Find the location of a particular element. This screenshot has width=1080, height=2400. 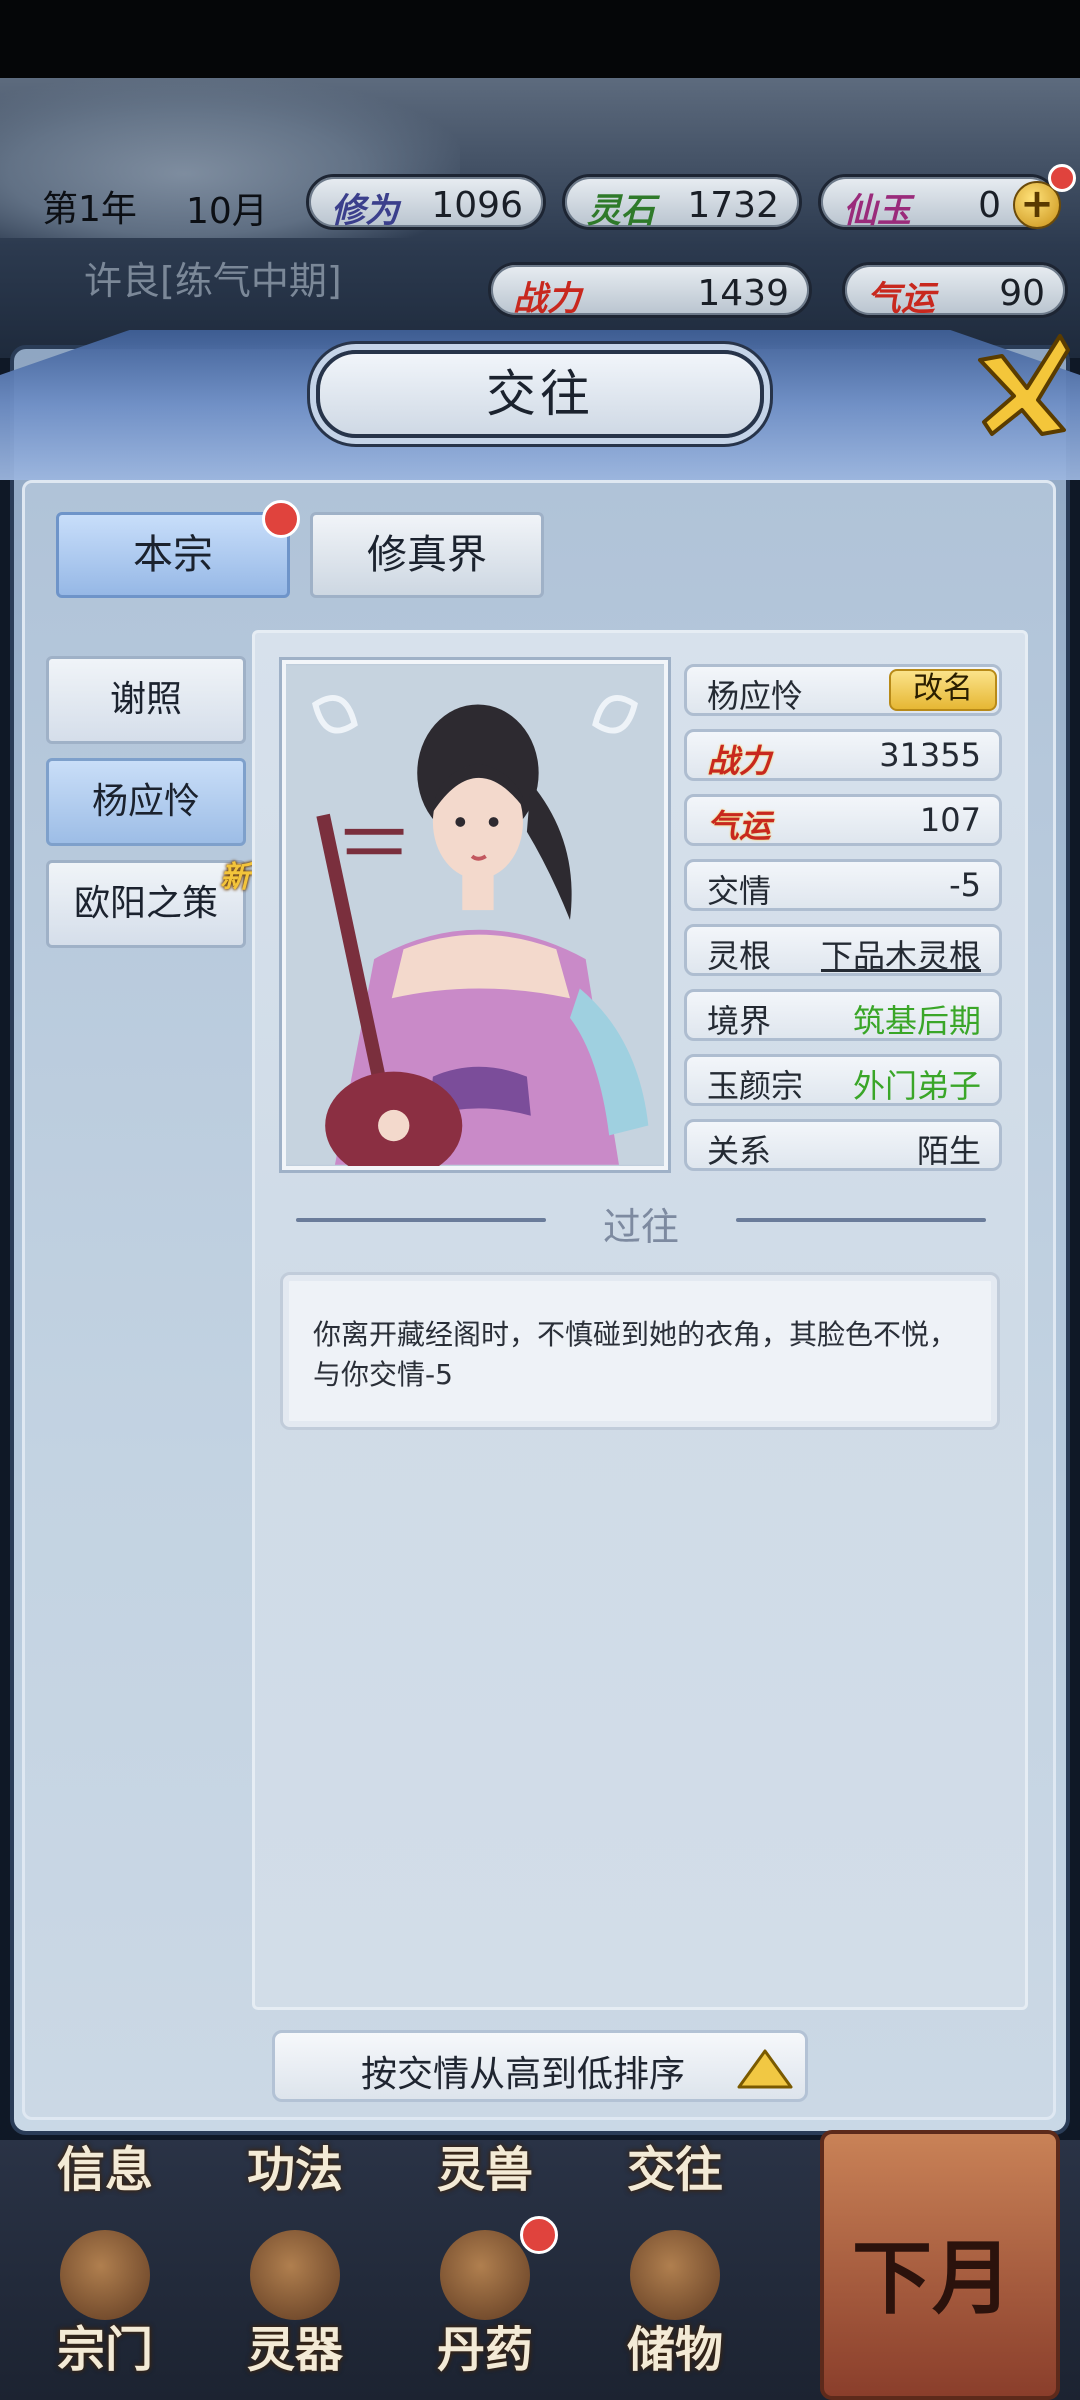

nav-label: 宗门 is located at coordinates (104, 2350).